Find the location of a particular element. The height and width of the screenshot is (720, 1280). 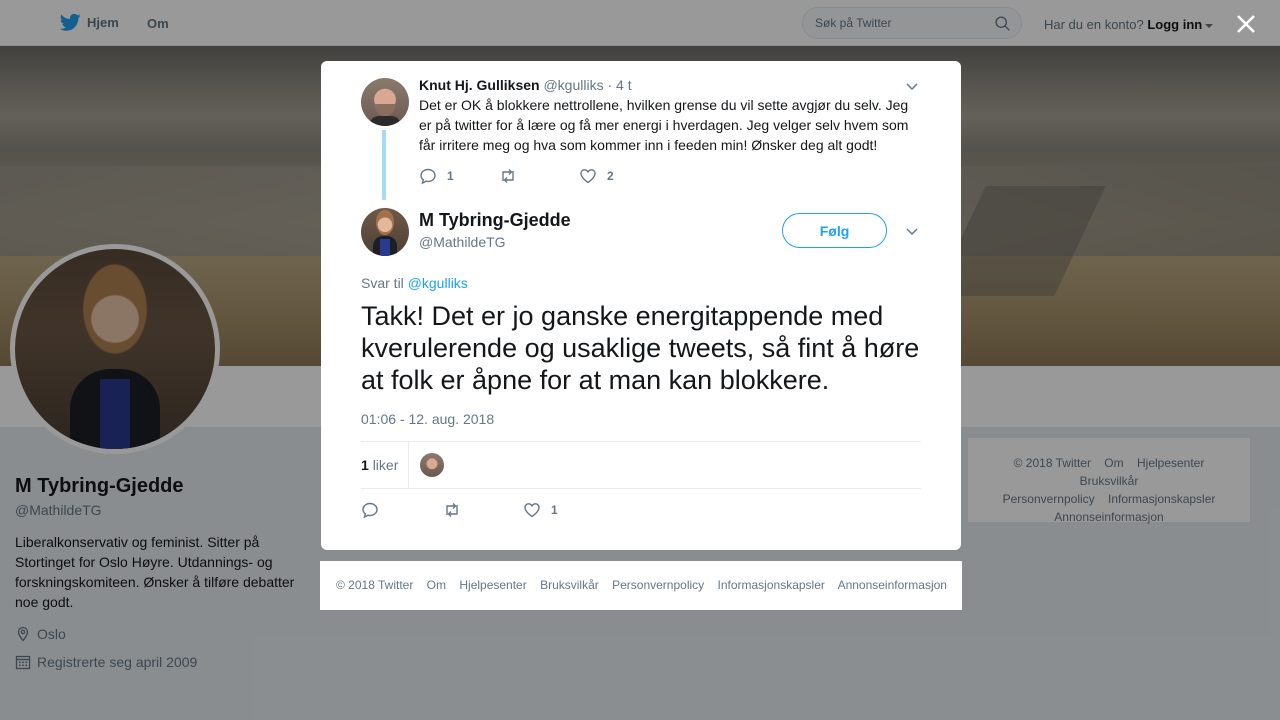

reply-to-link: @kgulliks is located at coordinates (438, 283).